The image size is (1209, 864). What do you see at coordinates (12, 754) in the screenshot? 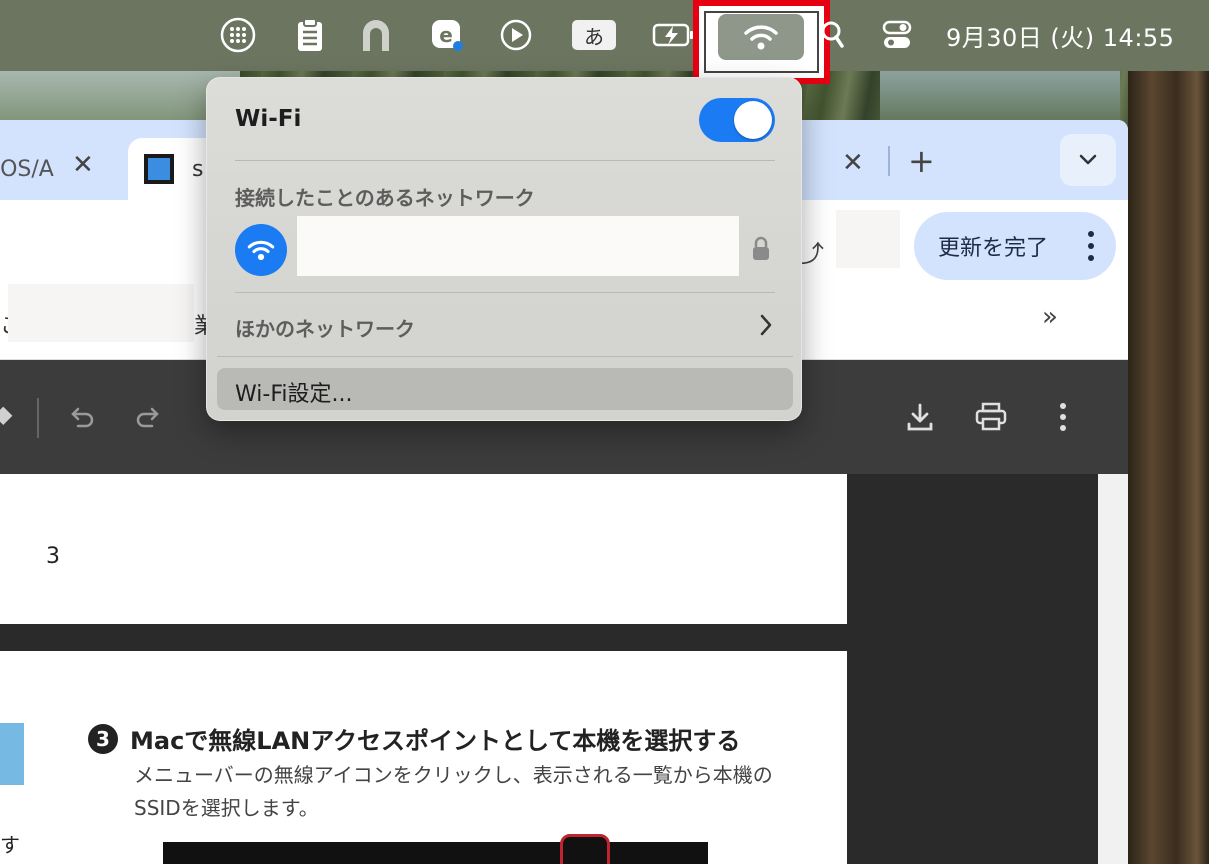
I see `page-graphic` at bounding box center [12, 754].